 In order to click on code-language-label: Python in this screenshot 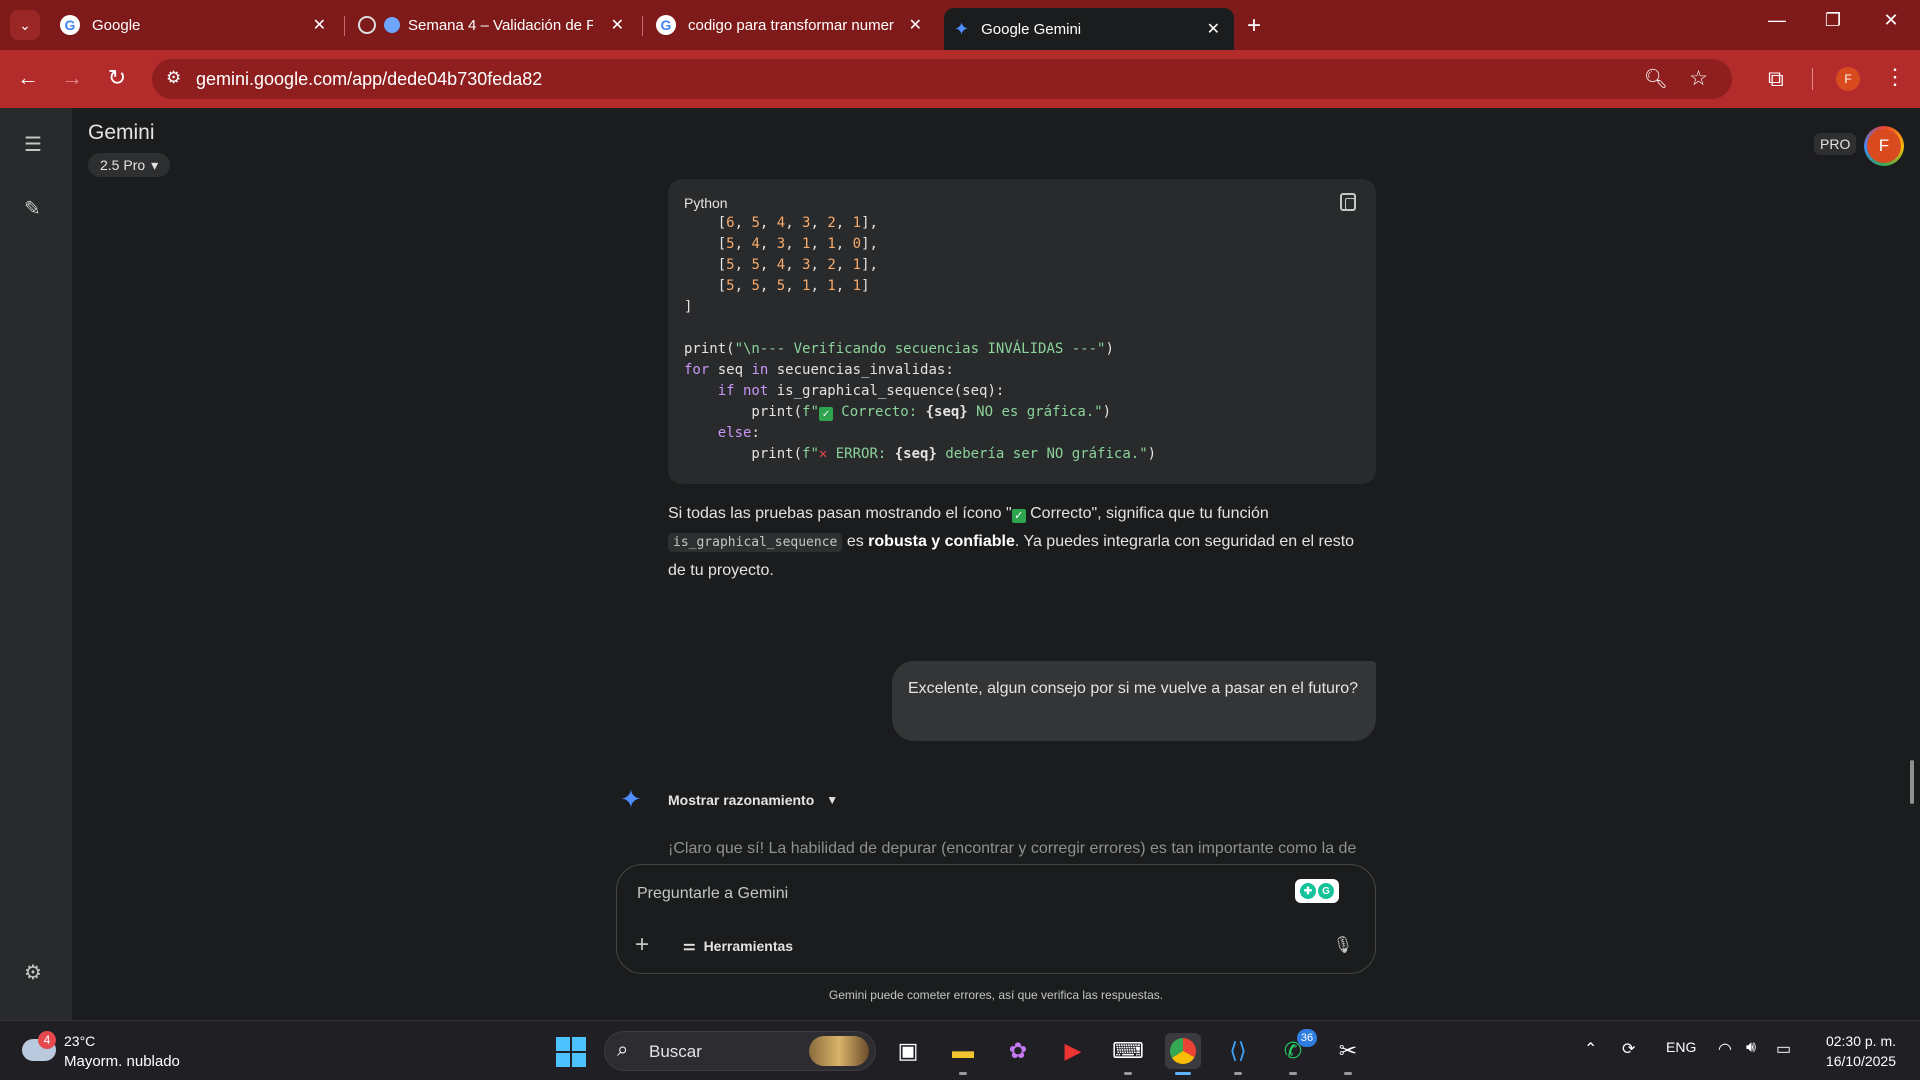, I will do `click(706, 203)`.